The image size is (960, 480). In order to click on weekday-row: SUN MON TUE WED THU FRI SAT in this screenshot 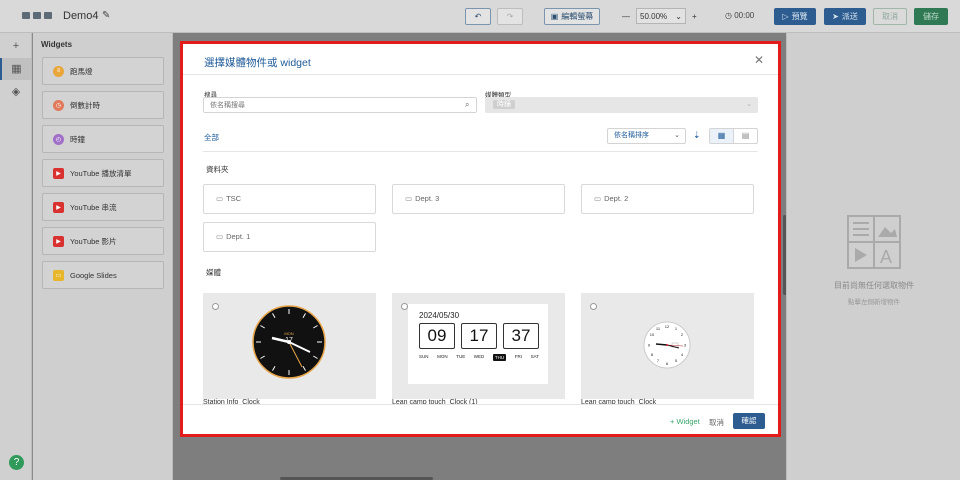, I will do `click(479, 357)`.